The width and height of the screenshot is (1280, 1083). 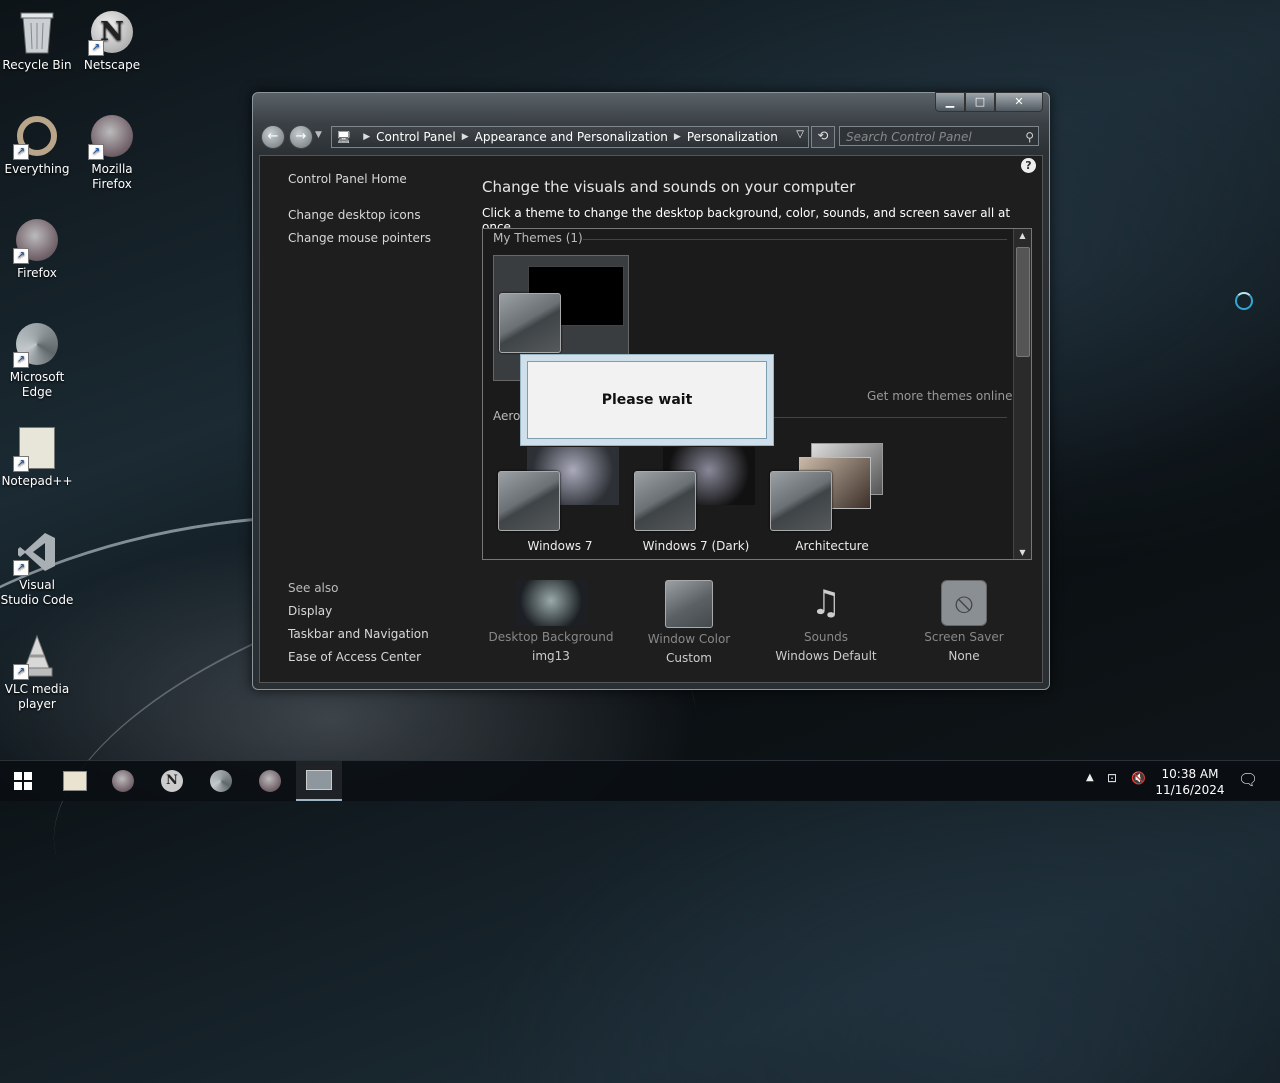 What do you see at coordinates (1022, 235) in the screenshot?
I see `scroll-up-icon: ▲` at bounding box center [1022, 235].